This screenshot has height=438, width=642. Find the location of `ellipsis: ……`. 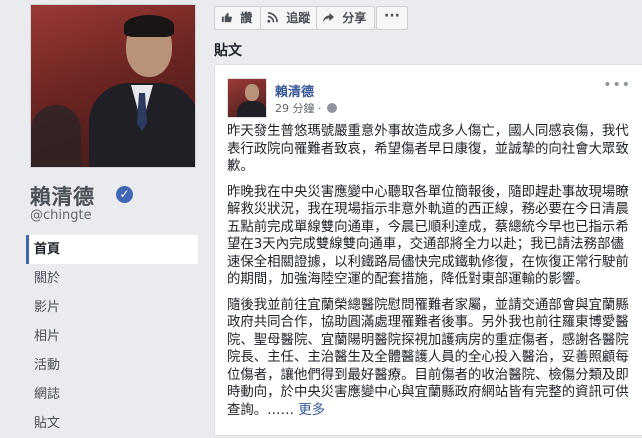

ellipsis: …… is located at coordinates (280, 410).